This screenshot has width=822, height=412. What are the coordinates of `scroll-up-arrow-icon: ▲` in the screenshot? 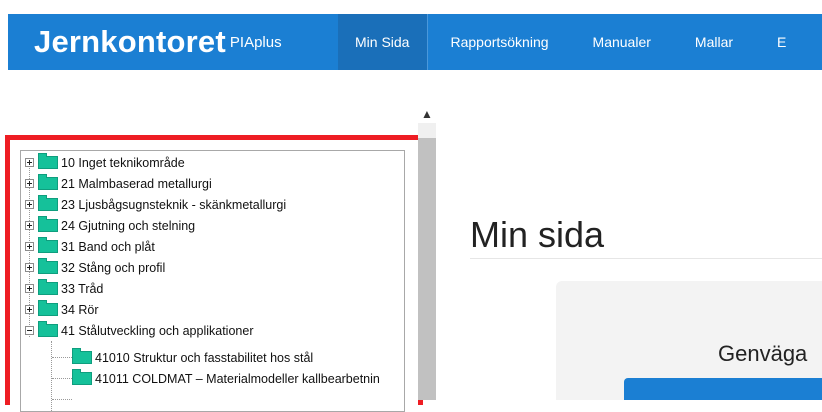 It's located at (427, 114).